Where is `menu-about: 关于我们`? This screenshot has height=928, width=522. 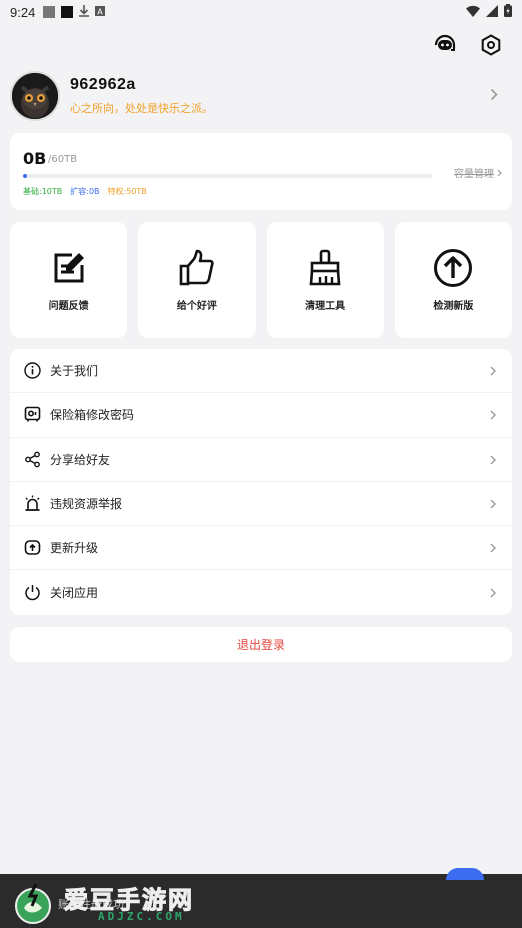
menu-about: 关于我们 is located at coordinates (261, 371).